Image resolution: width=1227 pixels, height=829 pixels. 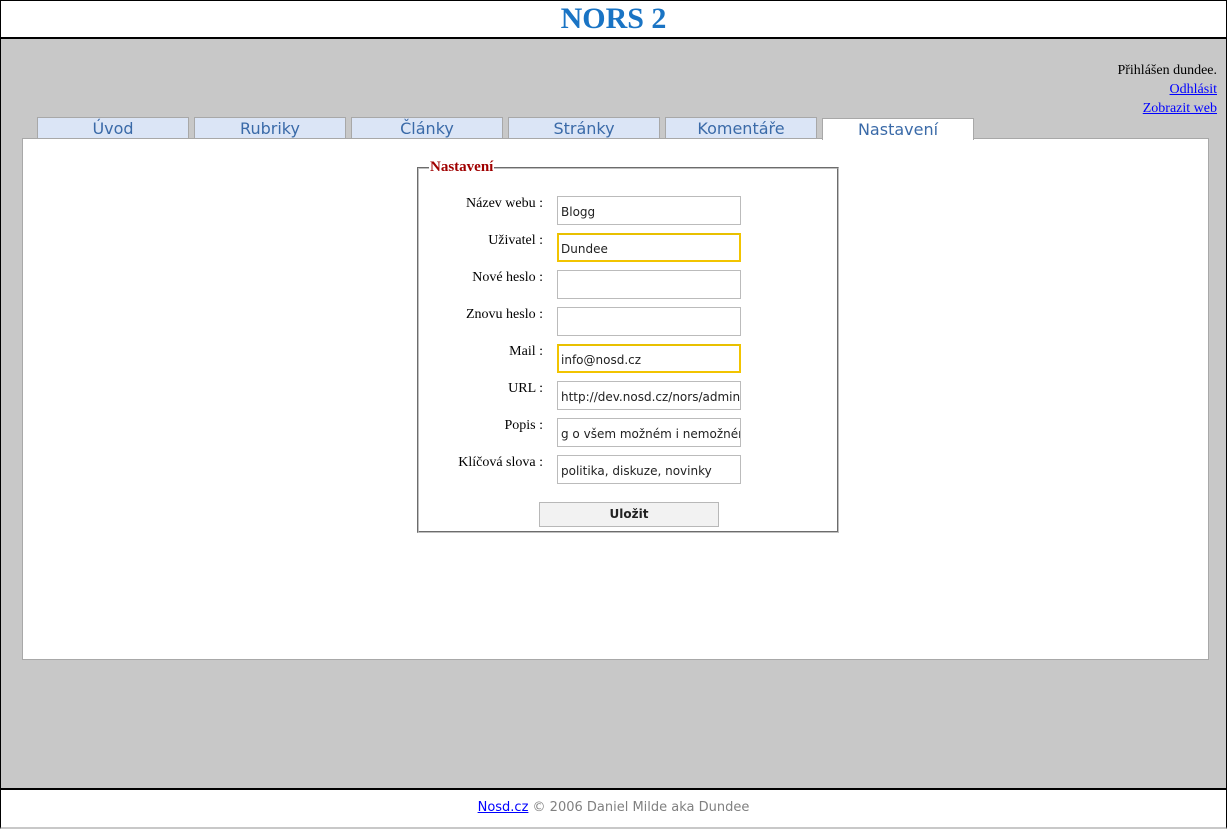 I want to click on nosd-link: Nosd.cz, so click(x=503, y=807).